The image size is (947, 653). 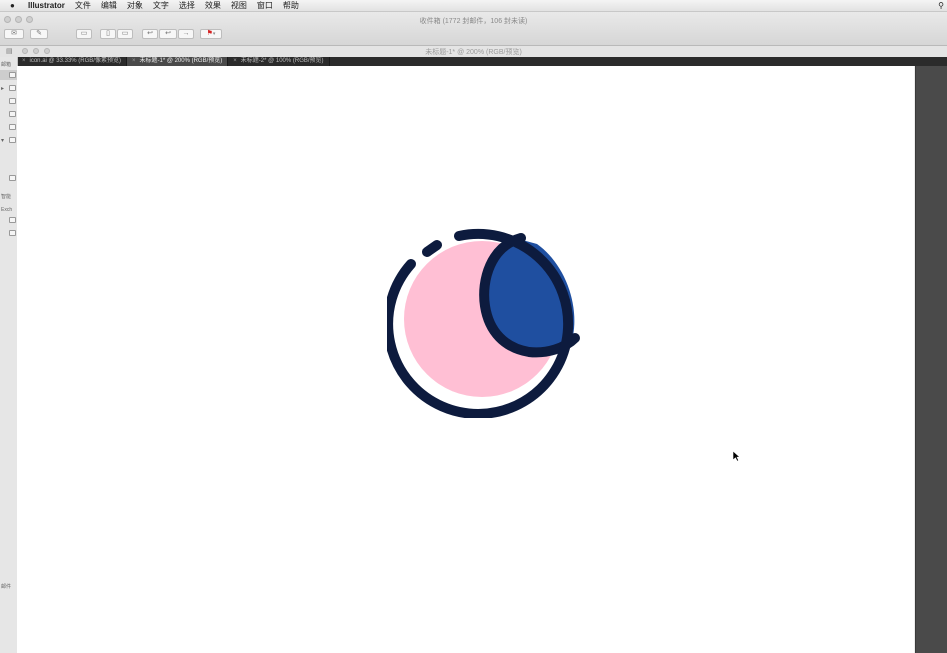 I want to click on reply-button: ↩, so click(x=150, y=34).